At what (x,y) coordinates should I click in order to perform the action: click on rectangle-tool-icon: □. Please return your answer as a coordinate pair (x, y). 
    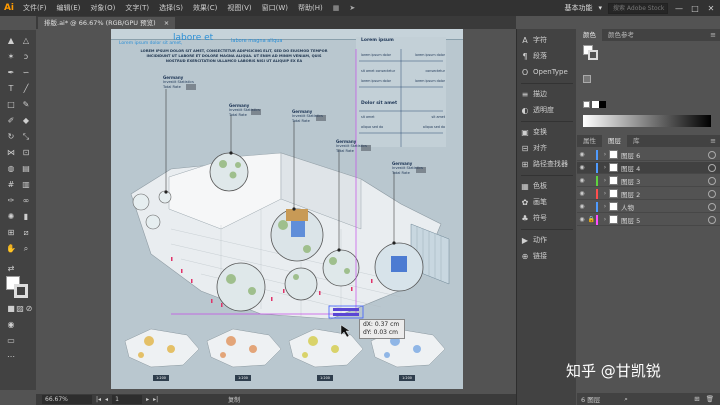
    Looking at the image, I should click on (11, 104).